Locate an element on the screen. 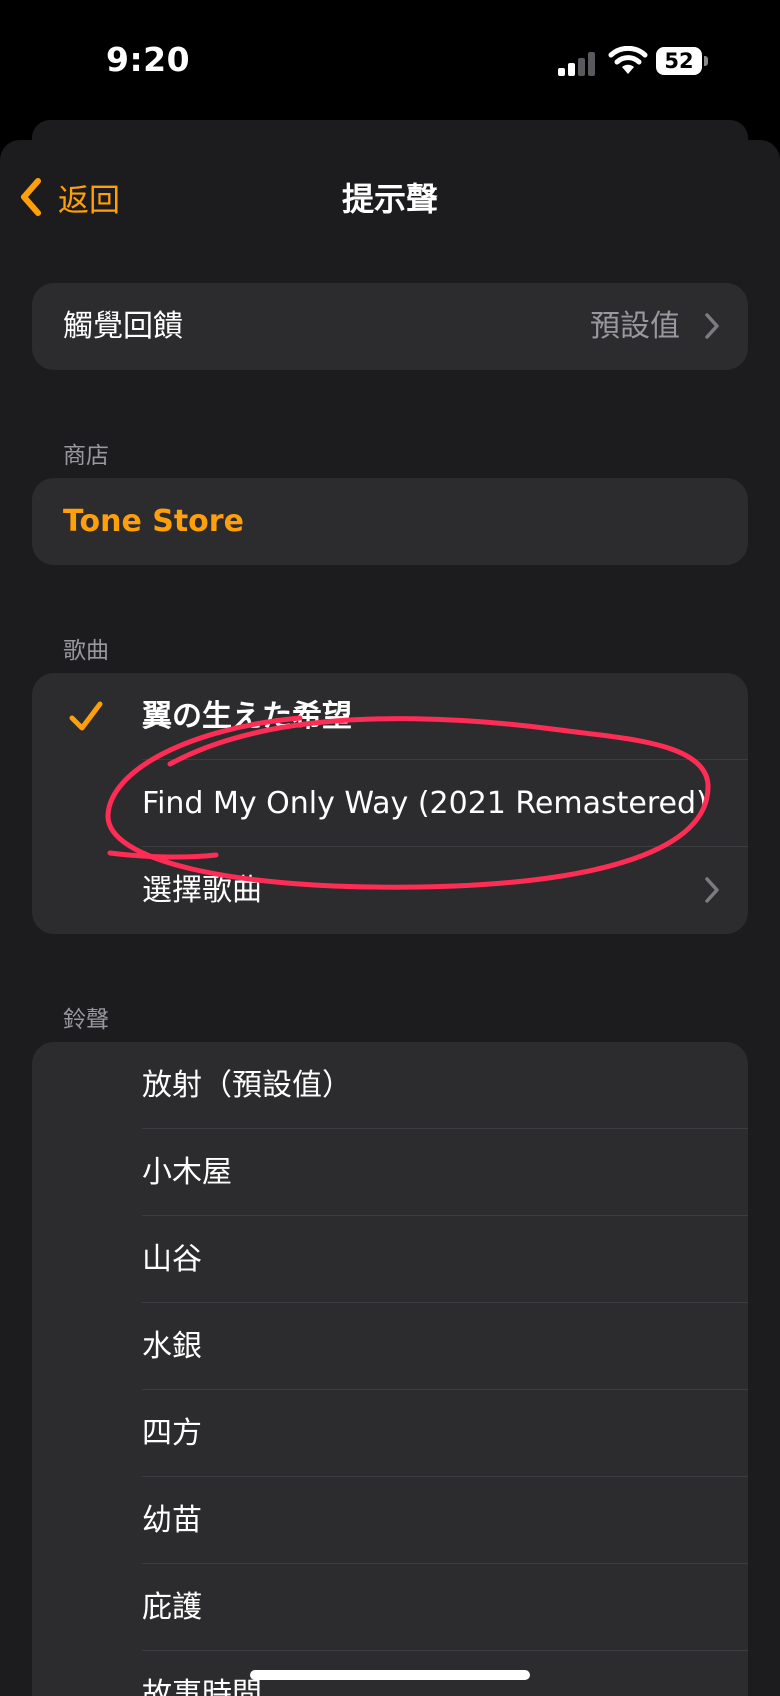 The height and width of the screenshot is (1696, 780). page-title: 提示聲 is located at coordinates (389, 199).